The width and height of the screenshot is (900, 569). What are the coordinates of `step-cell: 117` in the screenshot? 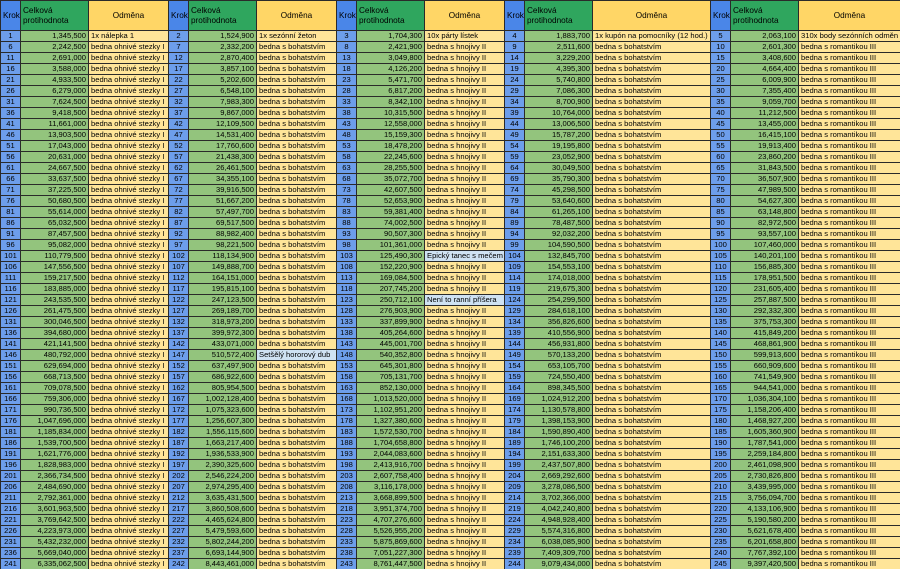 It's located at (178, 289).